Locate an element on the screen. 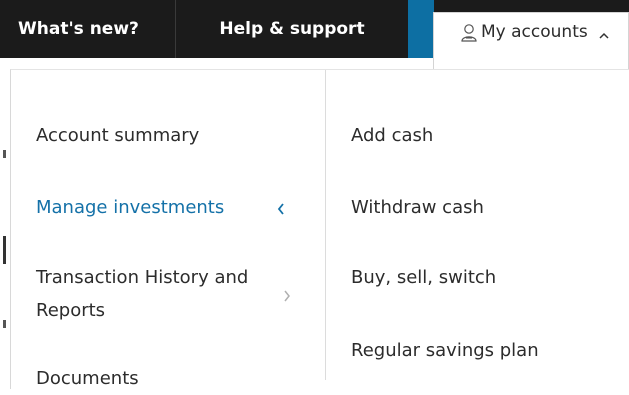  menu-item-label: Withdraw cash is located at coordinates (417, 207).